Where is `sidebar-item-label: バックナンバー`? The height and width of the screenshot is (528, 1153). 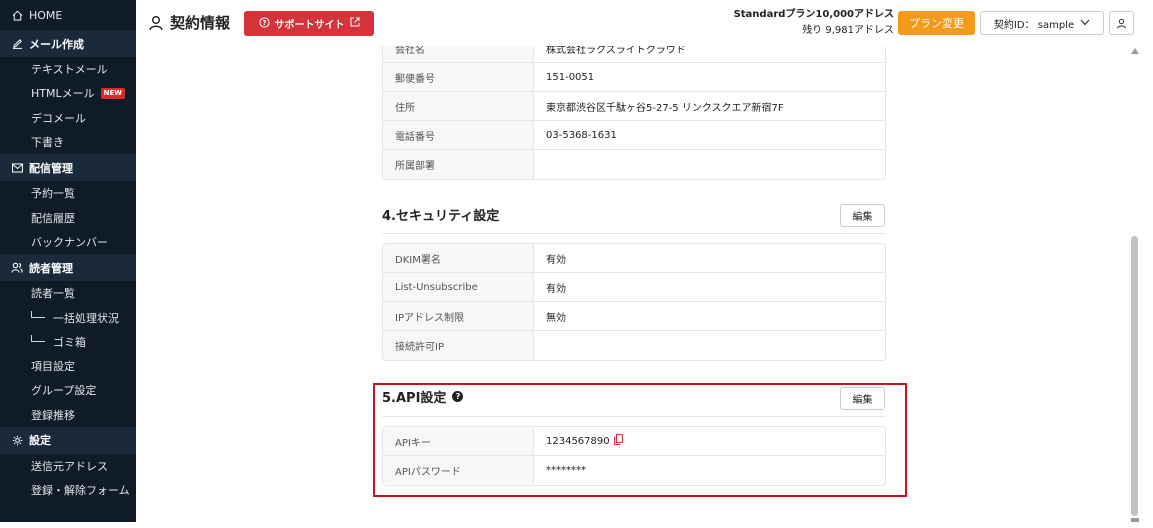 sidebar-item-label: バックナンバー is located at coordinates (69, 242).